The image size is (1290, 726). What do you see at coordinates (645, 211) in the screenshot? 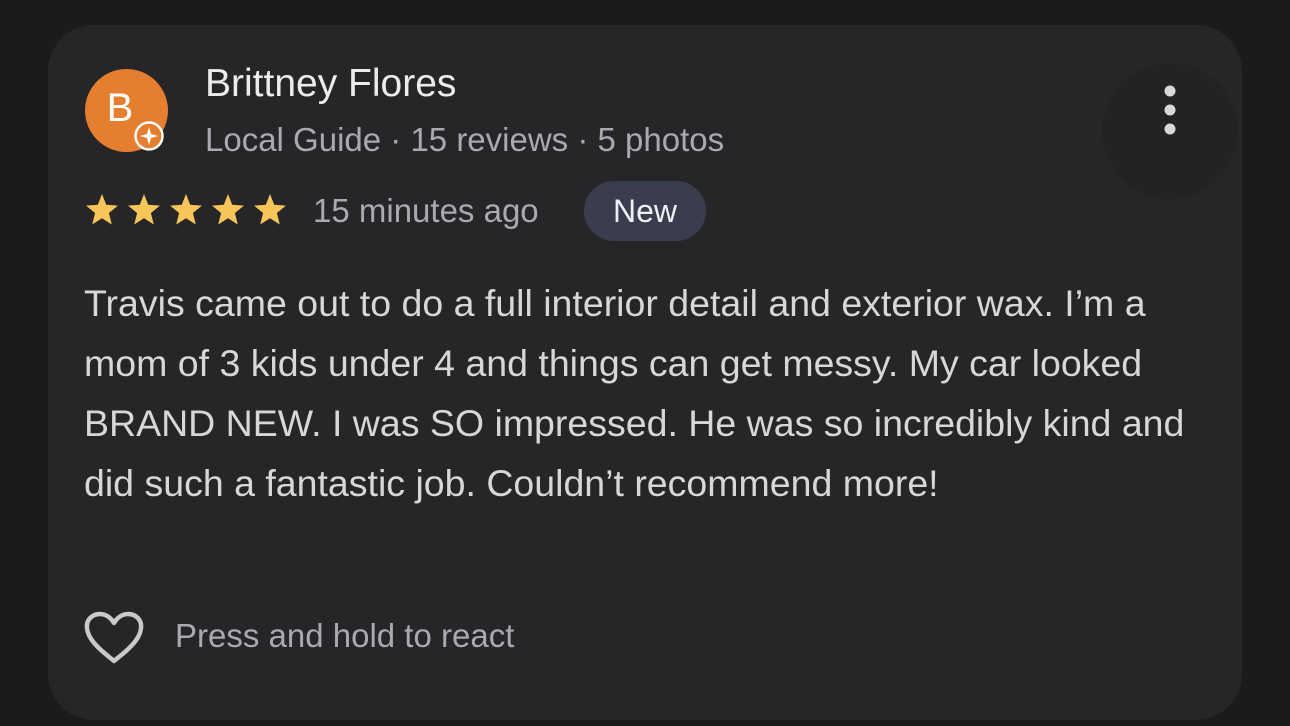
I see `new-badge: New` at bounding box center [645, 211].